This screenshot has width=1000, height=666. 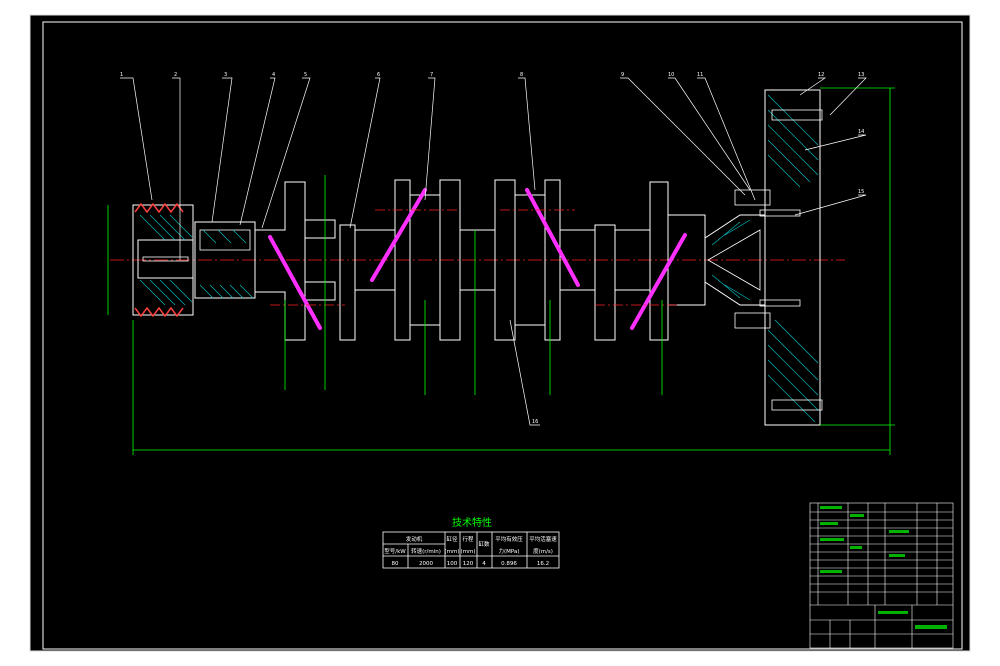 I want to click on leader-label: 2, so click(x=175, y=75).